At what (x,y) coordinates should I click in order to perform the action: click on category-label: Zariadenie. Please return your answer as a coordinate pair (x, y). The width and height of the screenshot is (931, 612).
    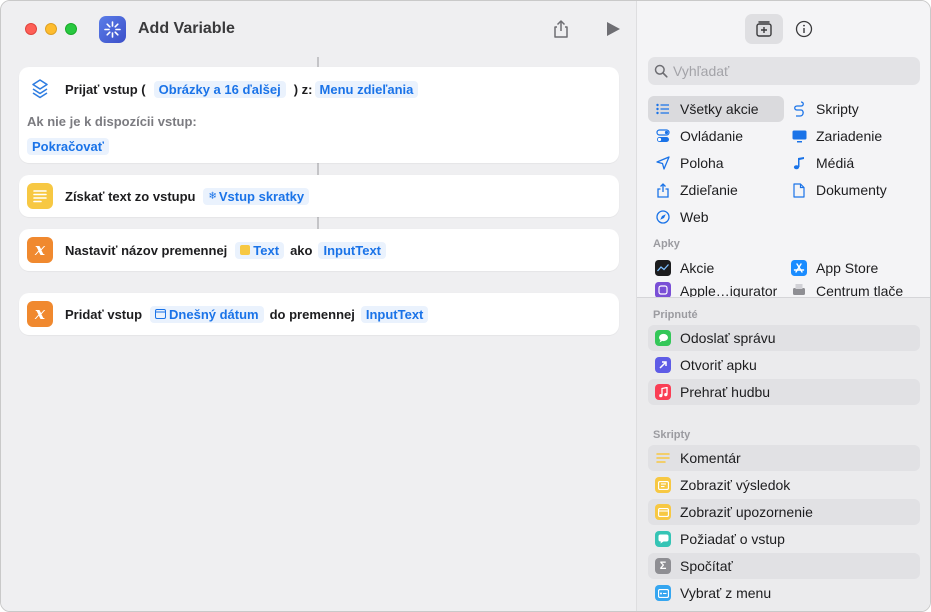
    Looking at the image, I should click on (849, 136).